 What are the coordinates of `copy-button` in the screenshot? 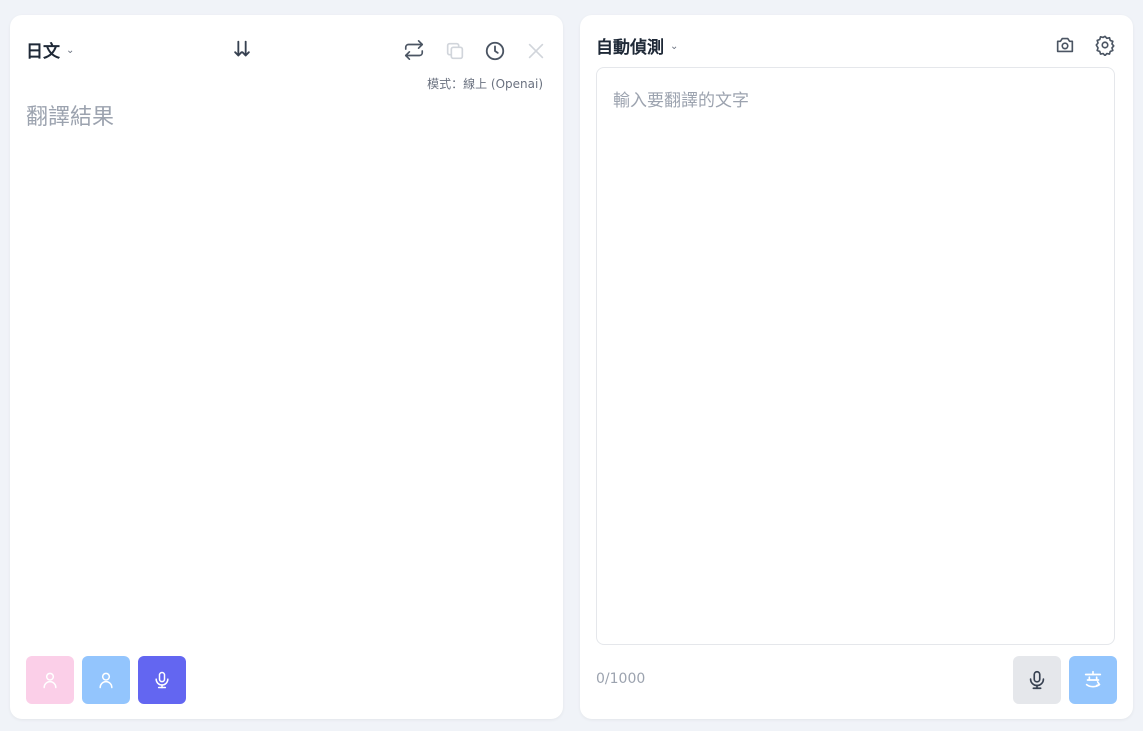 It's located at (455, 51).